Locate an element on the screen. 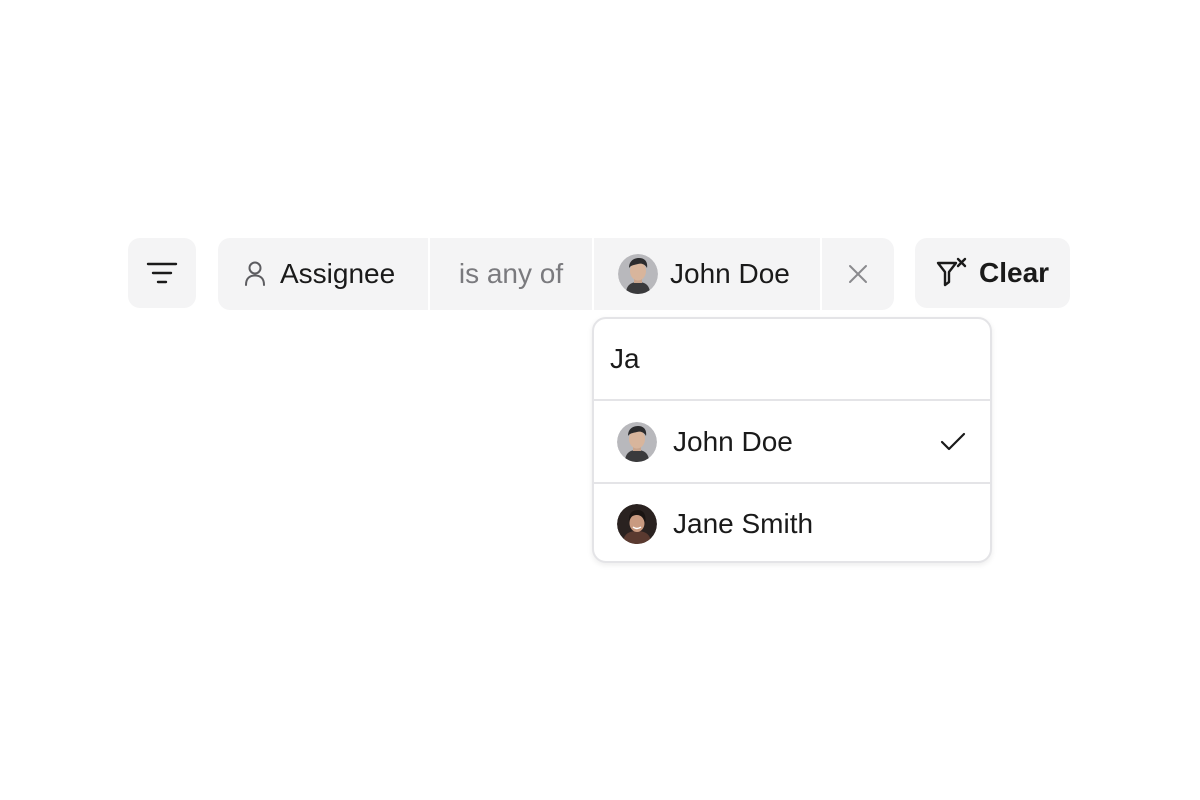  filter-field-label: Assignee is located at coordinates (338, 273).